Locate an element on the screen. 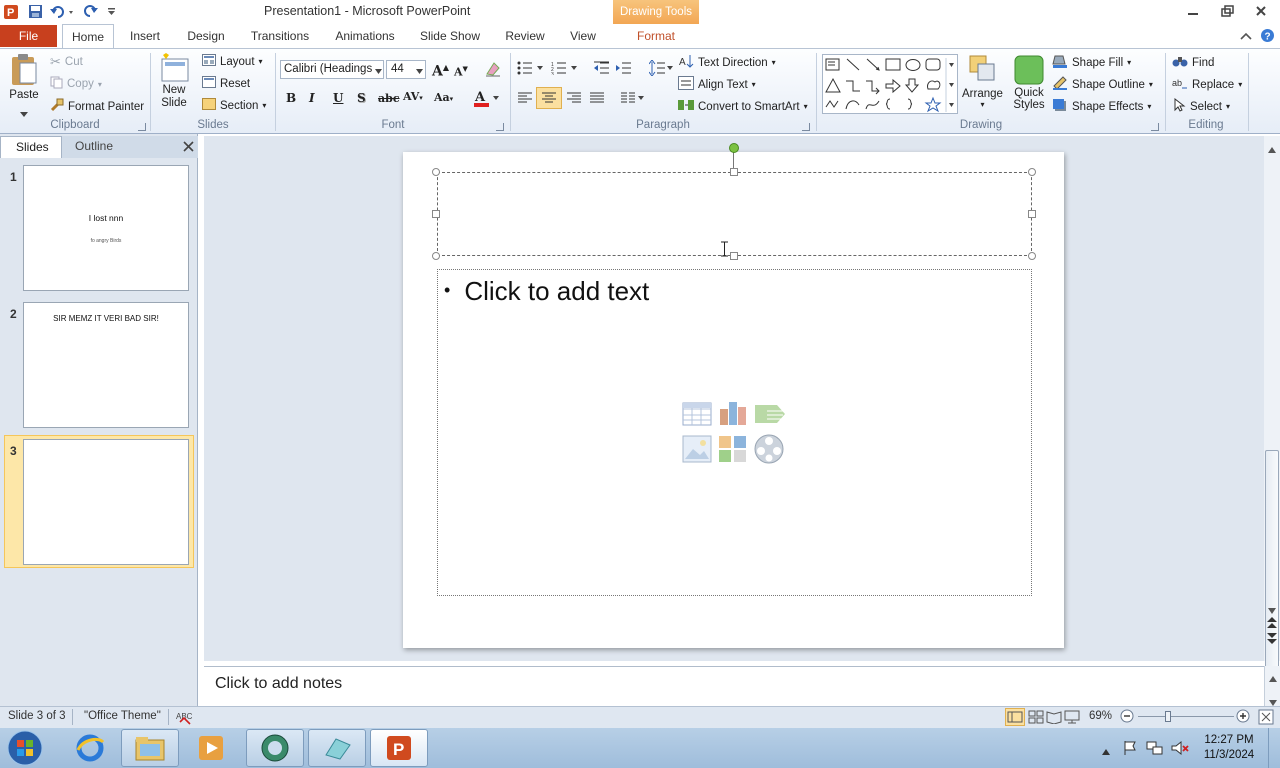 Image resolution: width=1280 pixels, height=768 pixels. powerpoint-task: P is located at coordinates (399, 748).